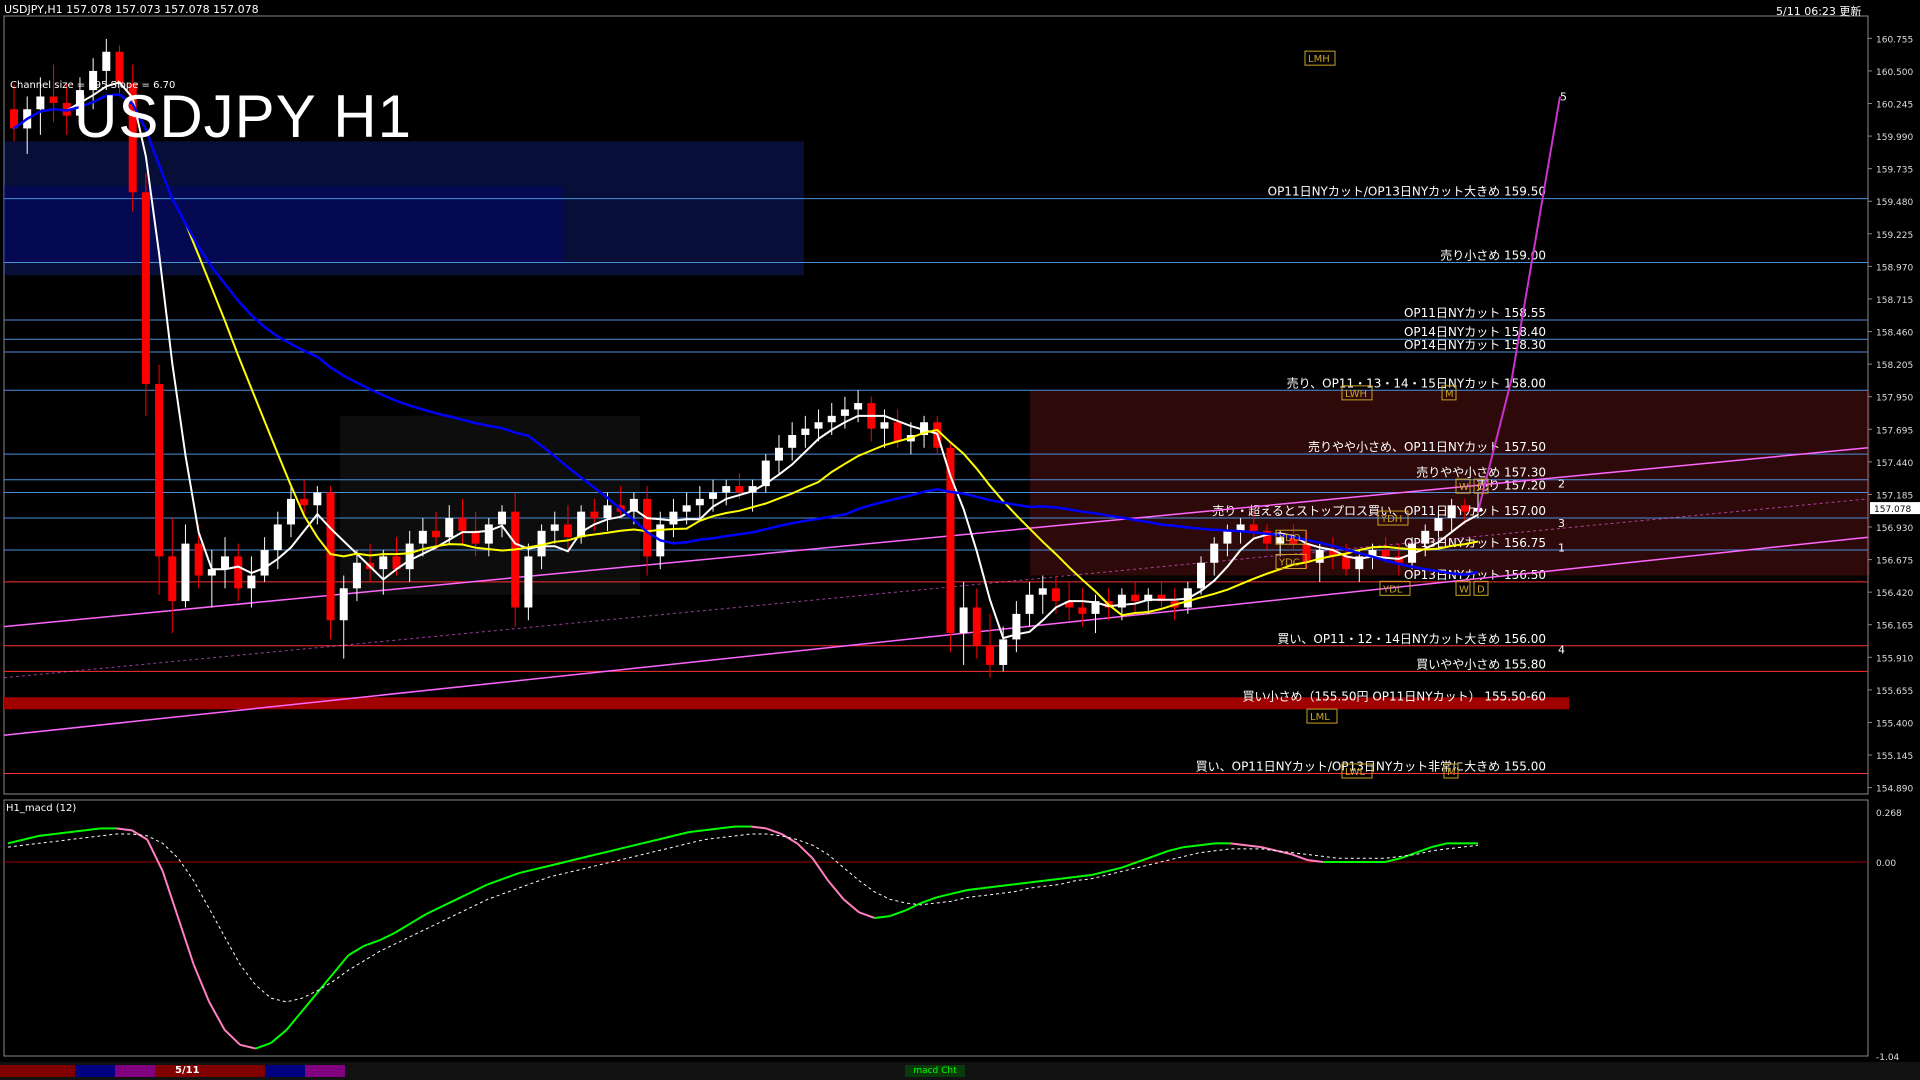 This screenshot has width=1920, height=1080. What do you see at coordinates (1561, 547) in the screenshot?
I see `wave-label: 1` at bounding box center [1561, 547].